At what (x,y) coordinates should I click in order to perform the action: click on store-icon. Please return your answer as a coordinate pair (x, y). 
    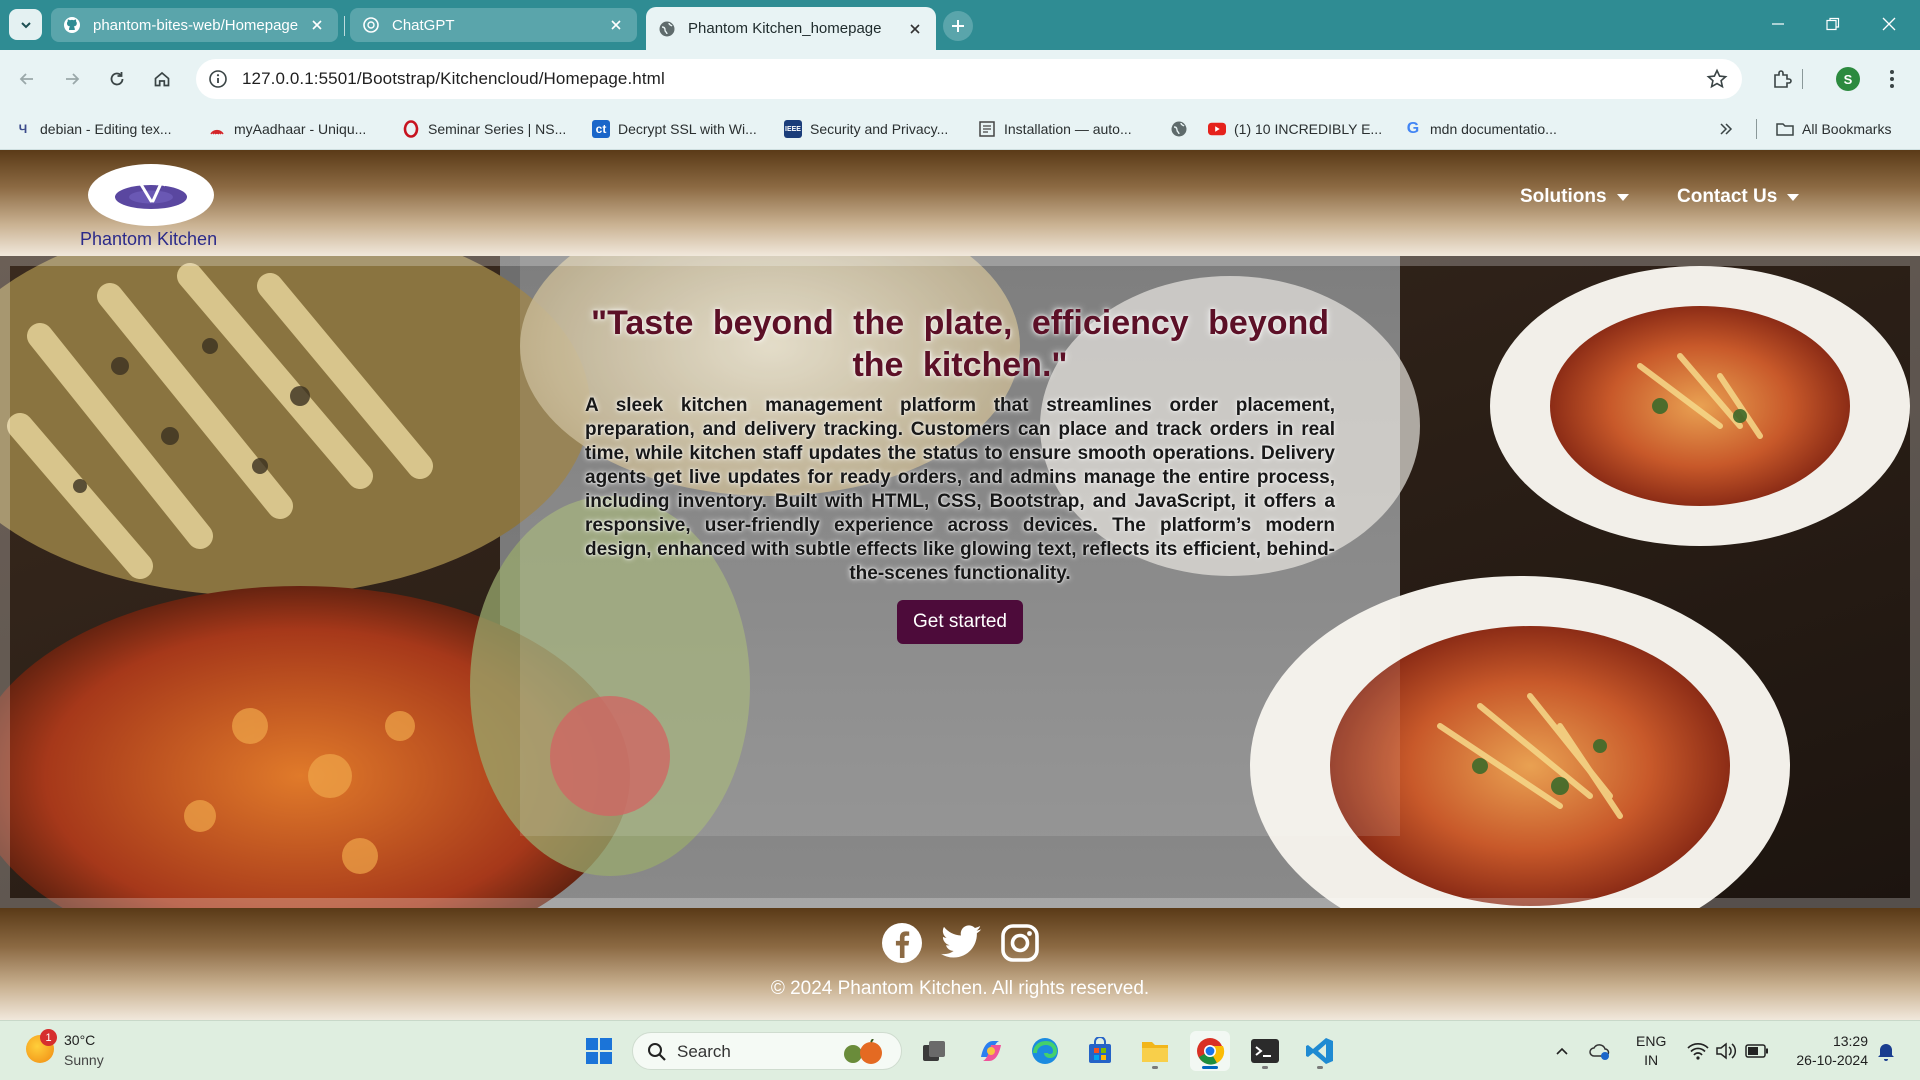
    Looking at the image, I should click on (1100, 1050).